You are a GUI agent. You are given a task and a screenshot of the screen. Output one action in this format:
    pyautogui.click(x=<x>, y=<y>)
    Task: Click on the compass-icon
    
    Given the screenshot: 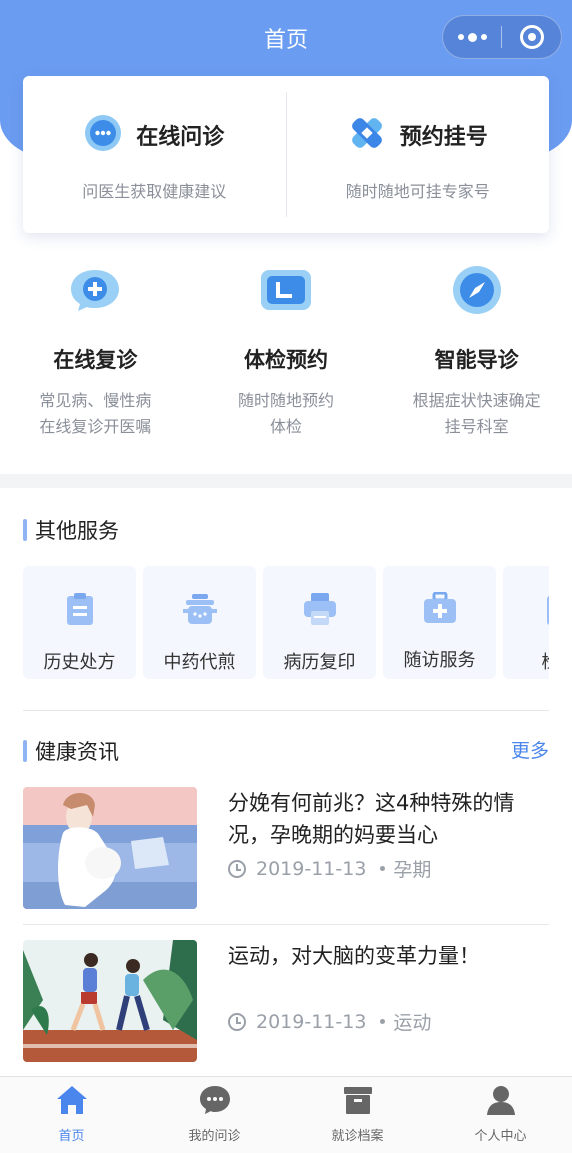 What is the action you would take?
    pyautogui.click(x=477, y=290)
    